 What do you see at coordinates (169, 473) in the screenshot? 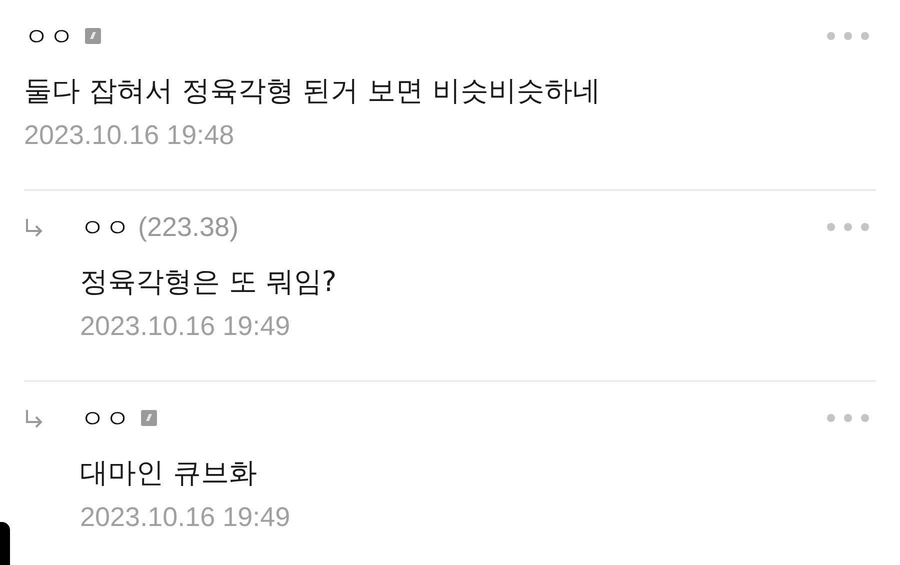
I see `comment-text: 대마인 큐브화` at bounding box center [169, 473].